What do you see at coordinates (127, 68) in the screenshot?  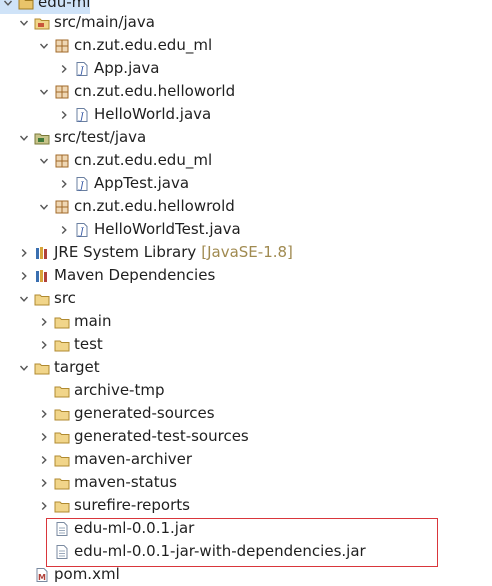 I see `tree-item-label: App.java` at bounding box center [127, 68].